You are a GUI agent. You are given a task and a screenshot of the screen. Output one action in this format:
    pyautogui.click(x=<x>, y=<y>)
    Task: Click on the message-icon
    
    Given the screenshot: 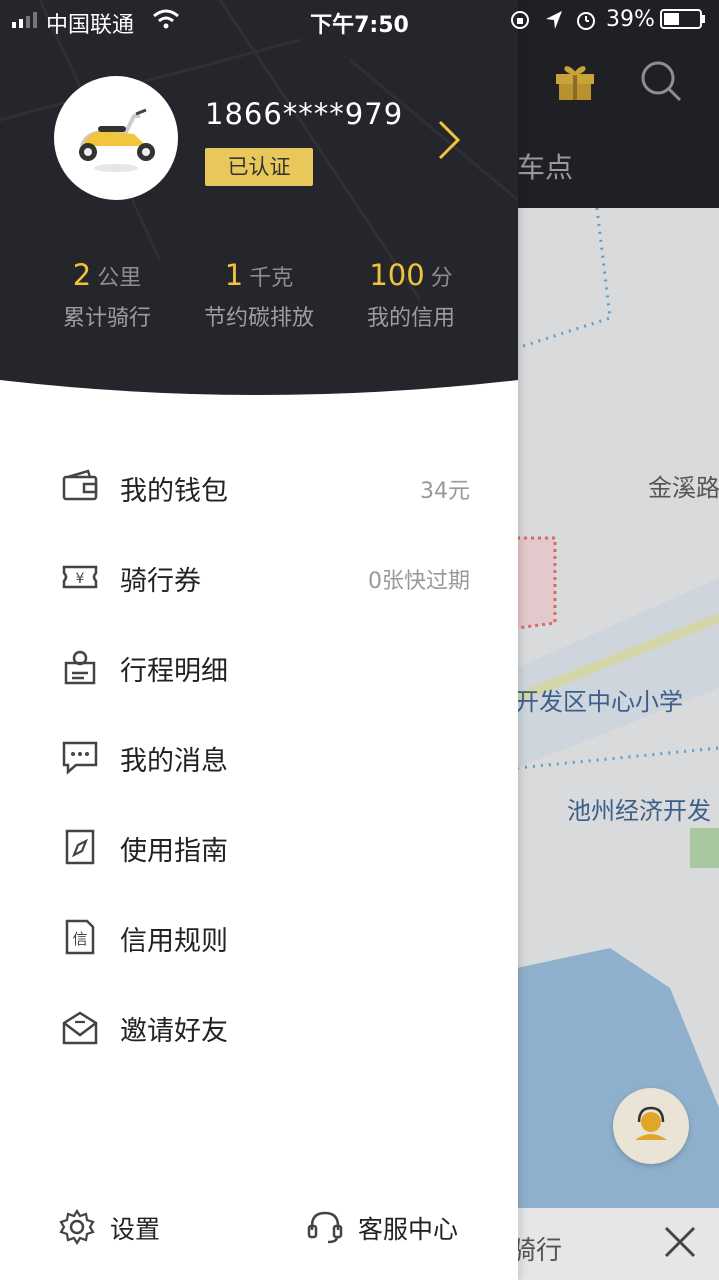 What is the action you would take?
    pyautogui.click(x=80, y=758)
    